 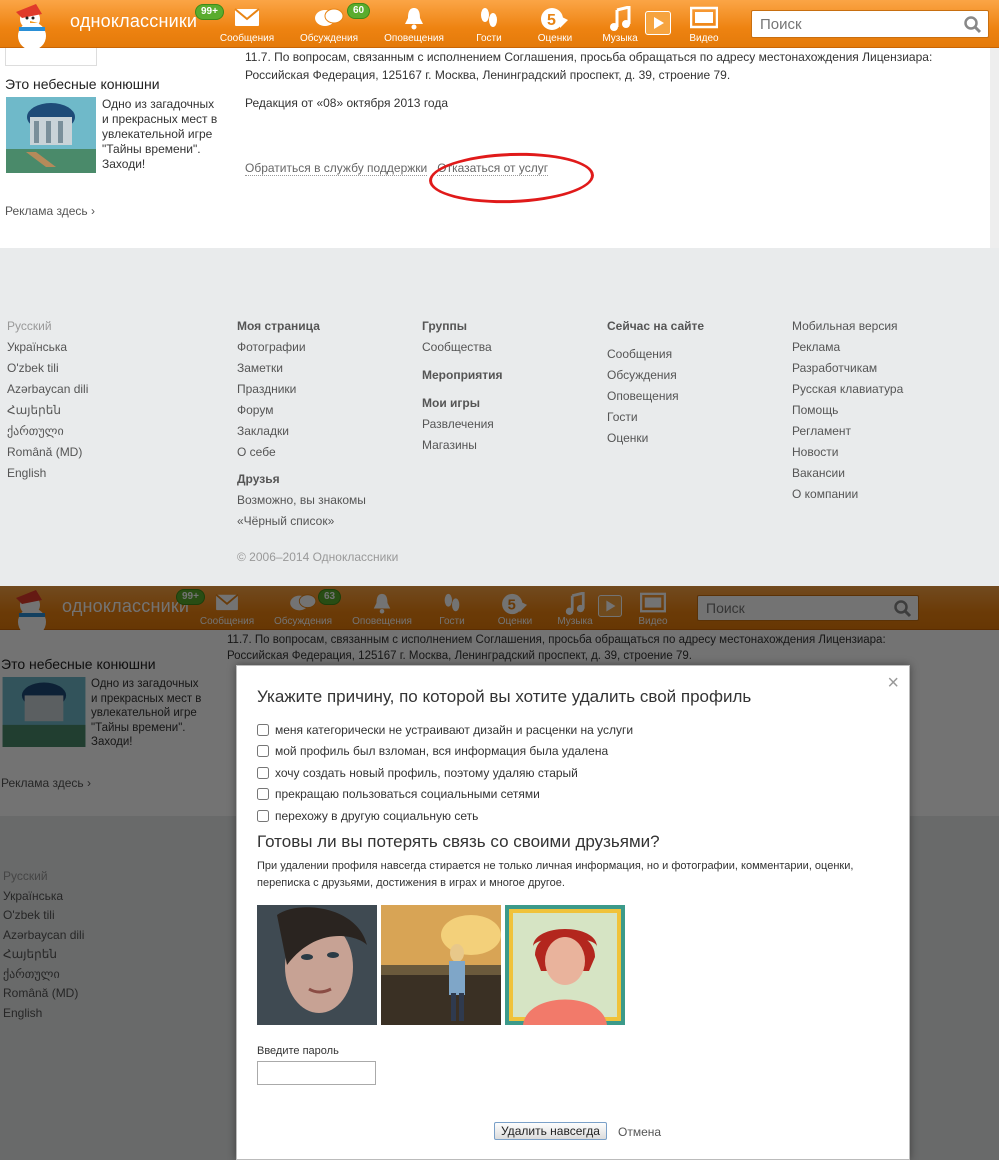 I want to click on footer-link: Сообщества, so click(x=462, y=349).